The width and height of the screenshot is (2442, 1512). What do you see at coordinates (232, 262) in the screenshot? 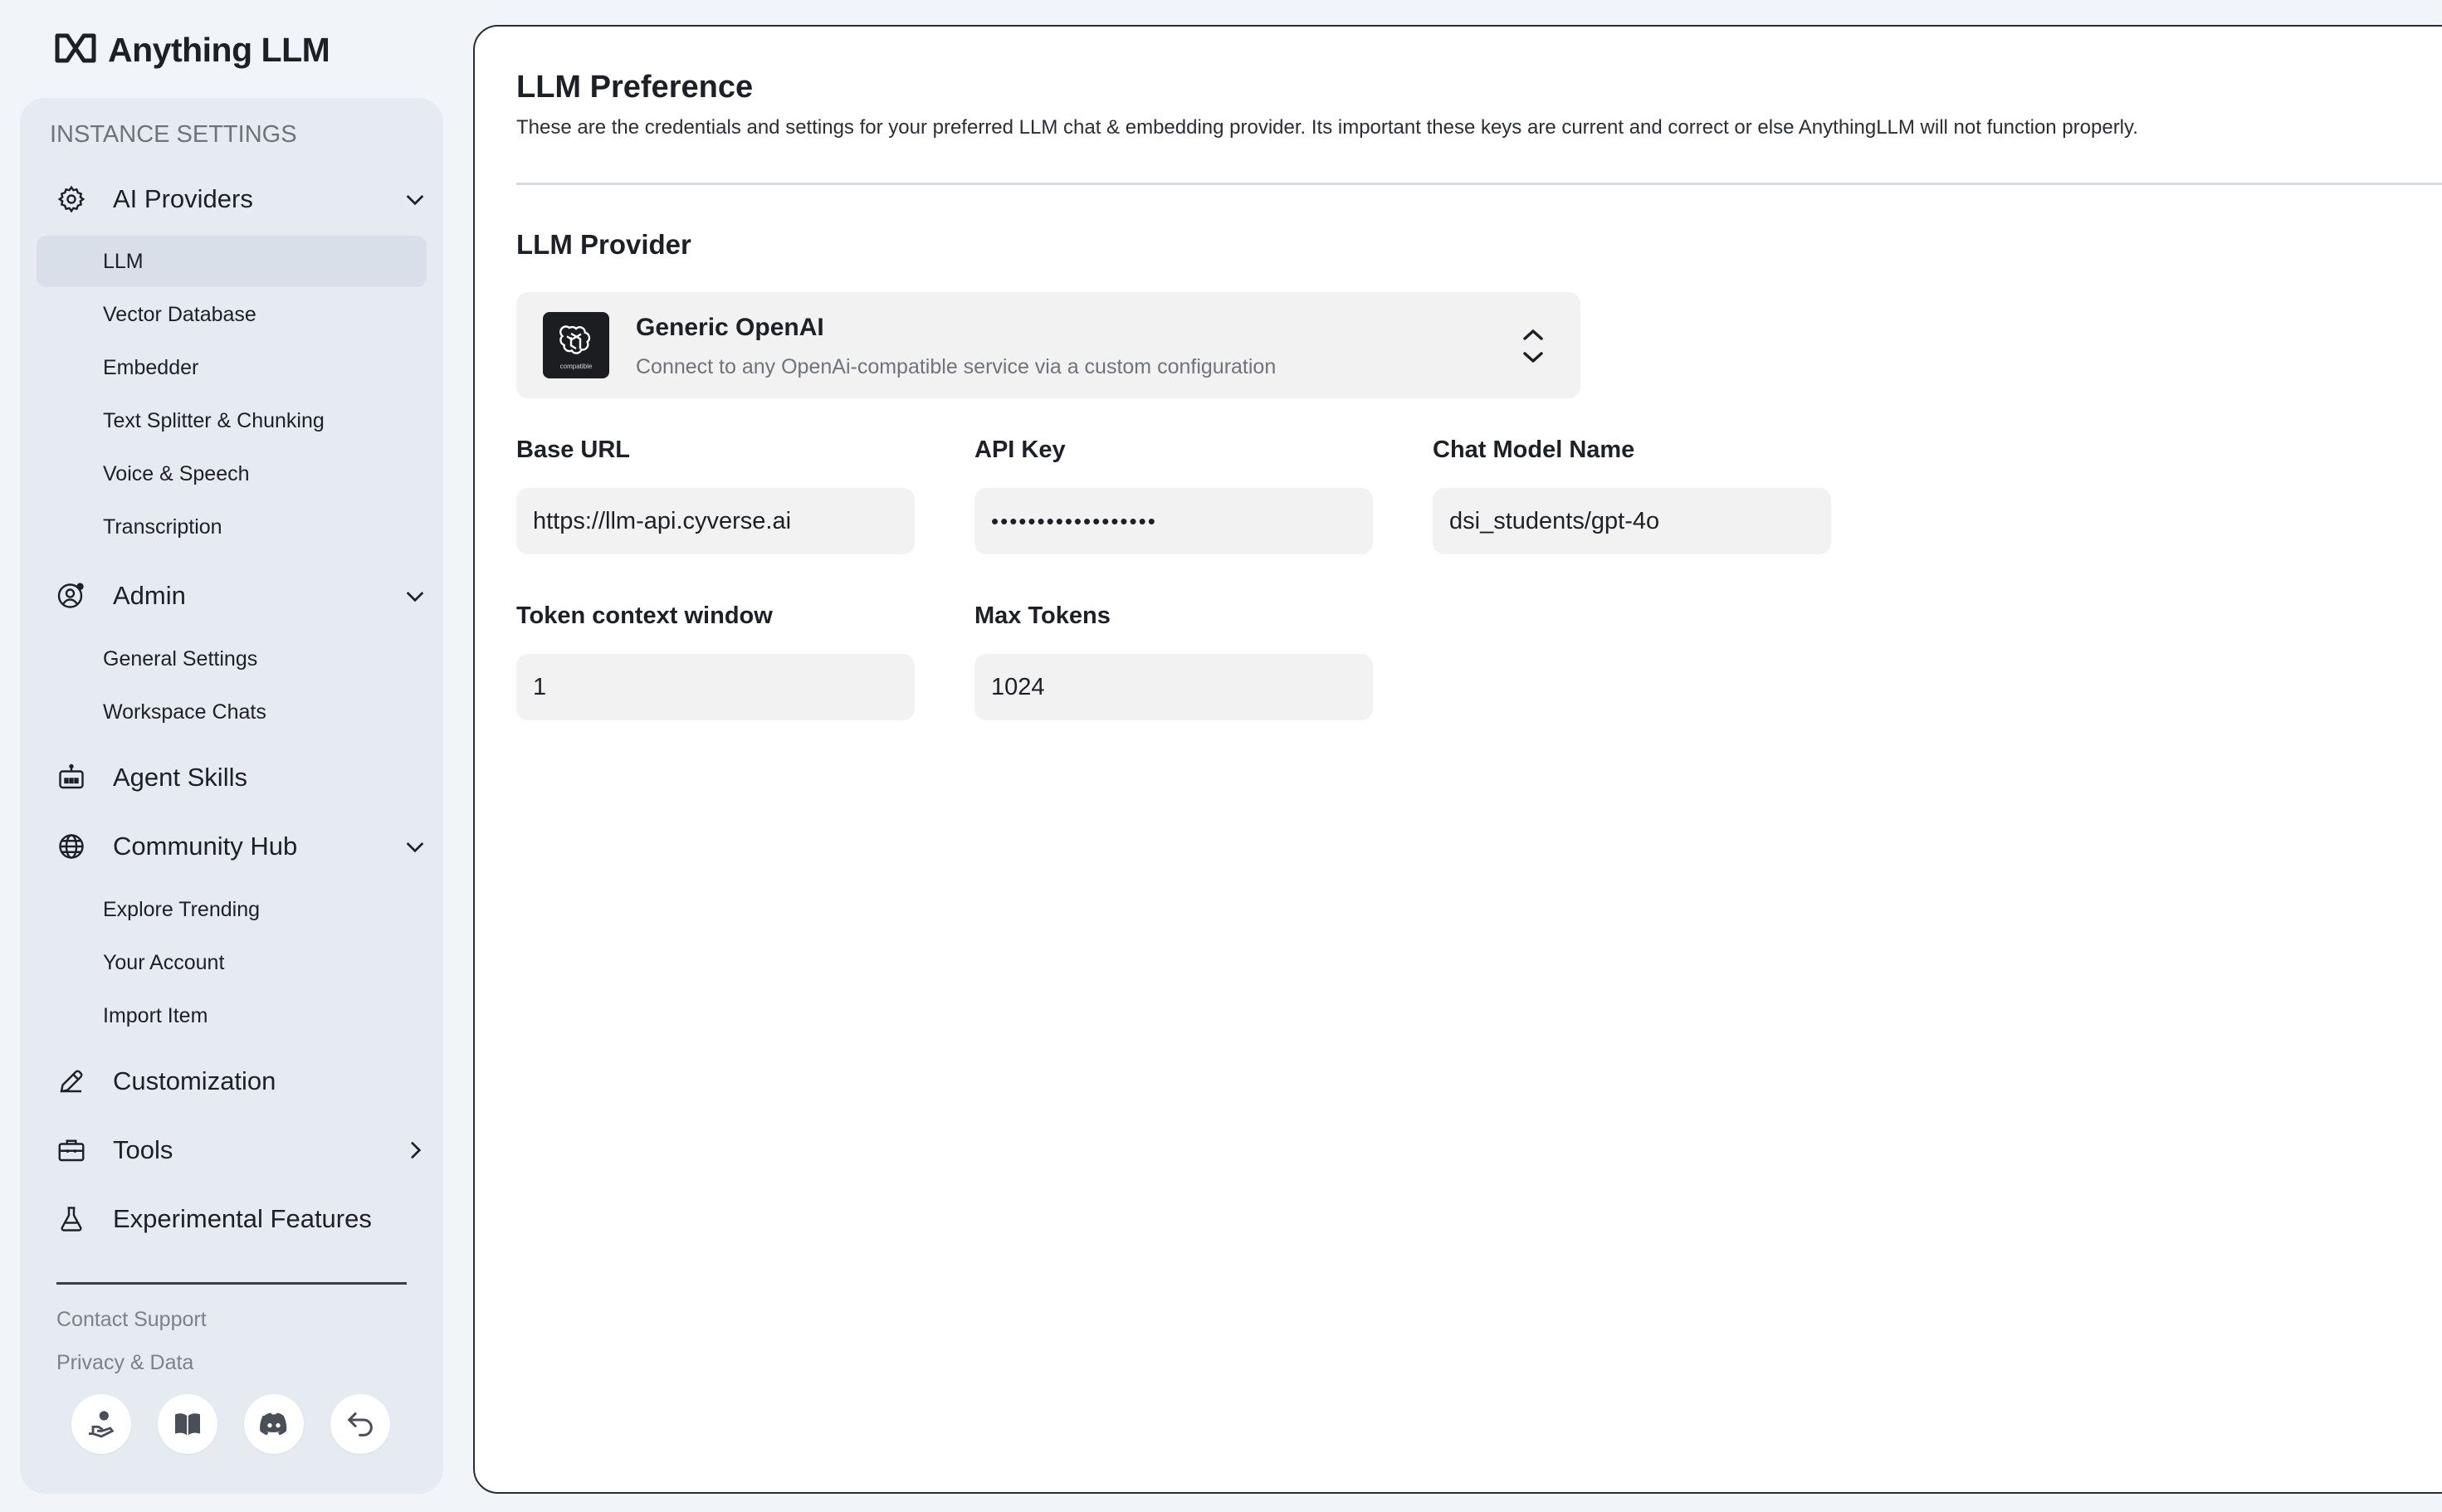
I see `sidebar-item-llm: LLM` at bounding box center [232, 262].